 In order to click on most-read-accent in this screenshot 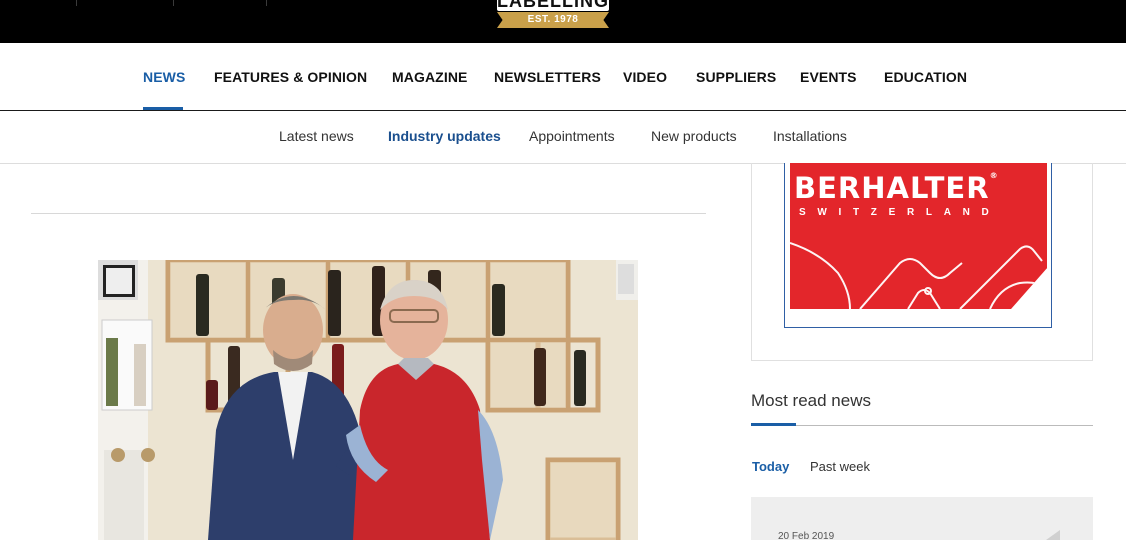, I will do `click(773, 424)`.